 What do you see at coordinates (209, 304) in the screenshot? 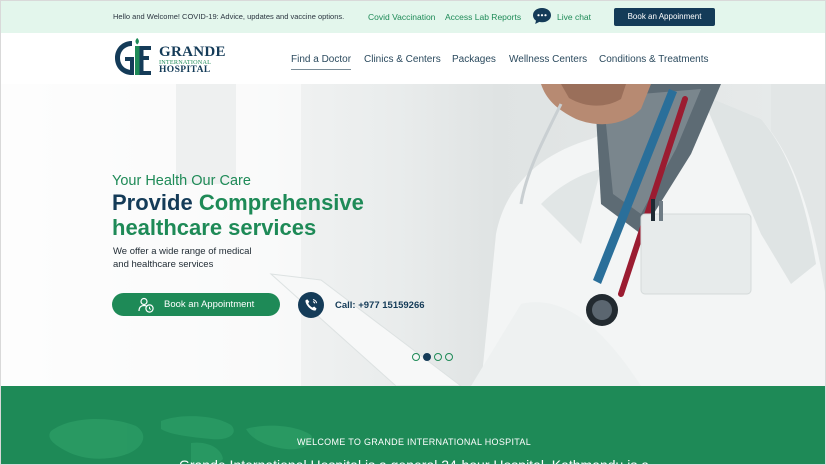
I see `book-appointment-label: Book an Appointment` at bounding box center [209, 304].